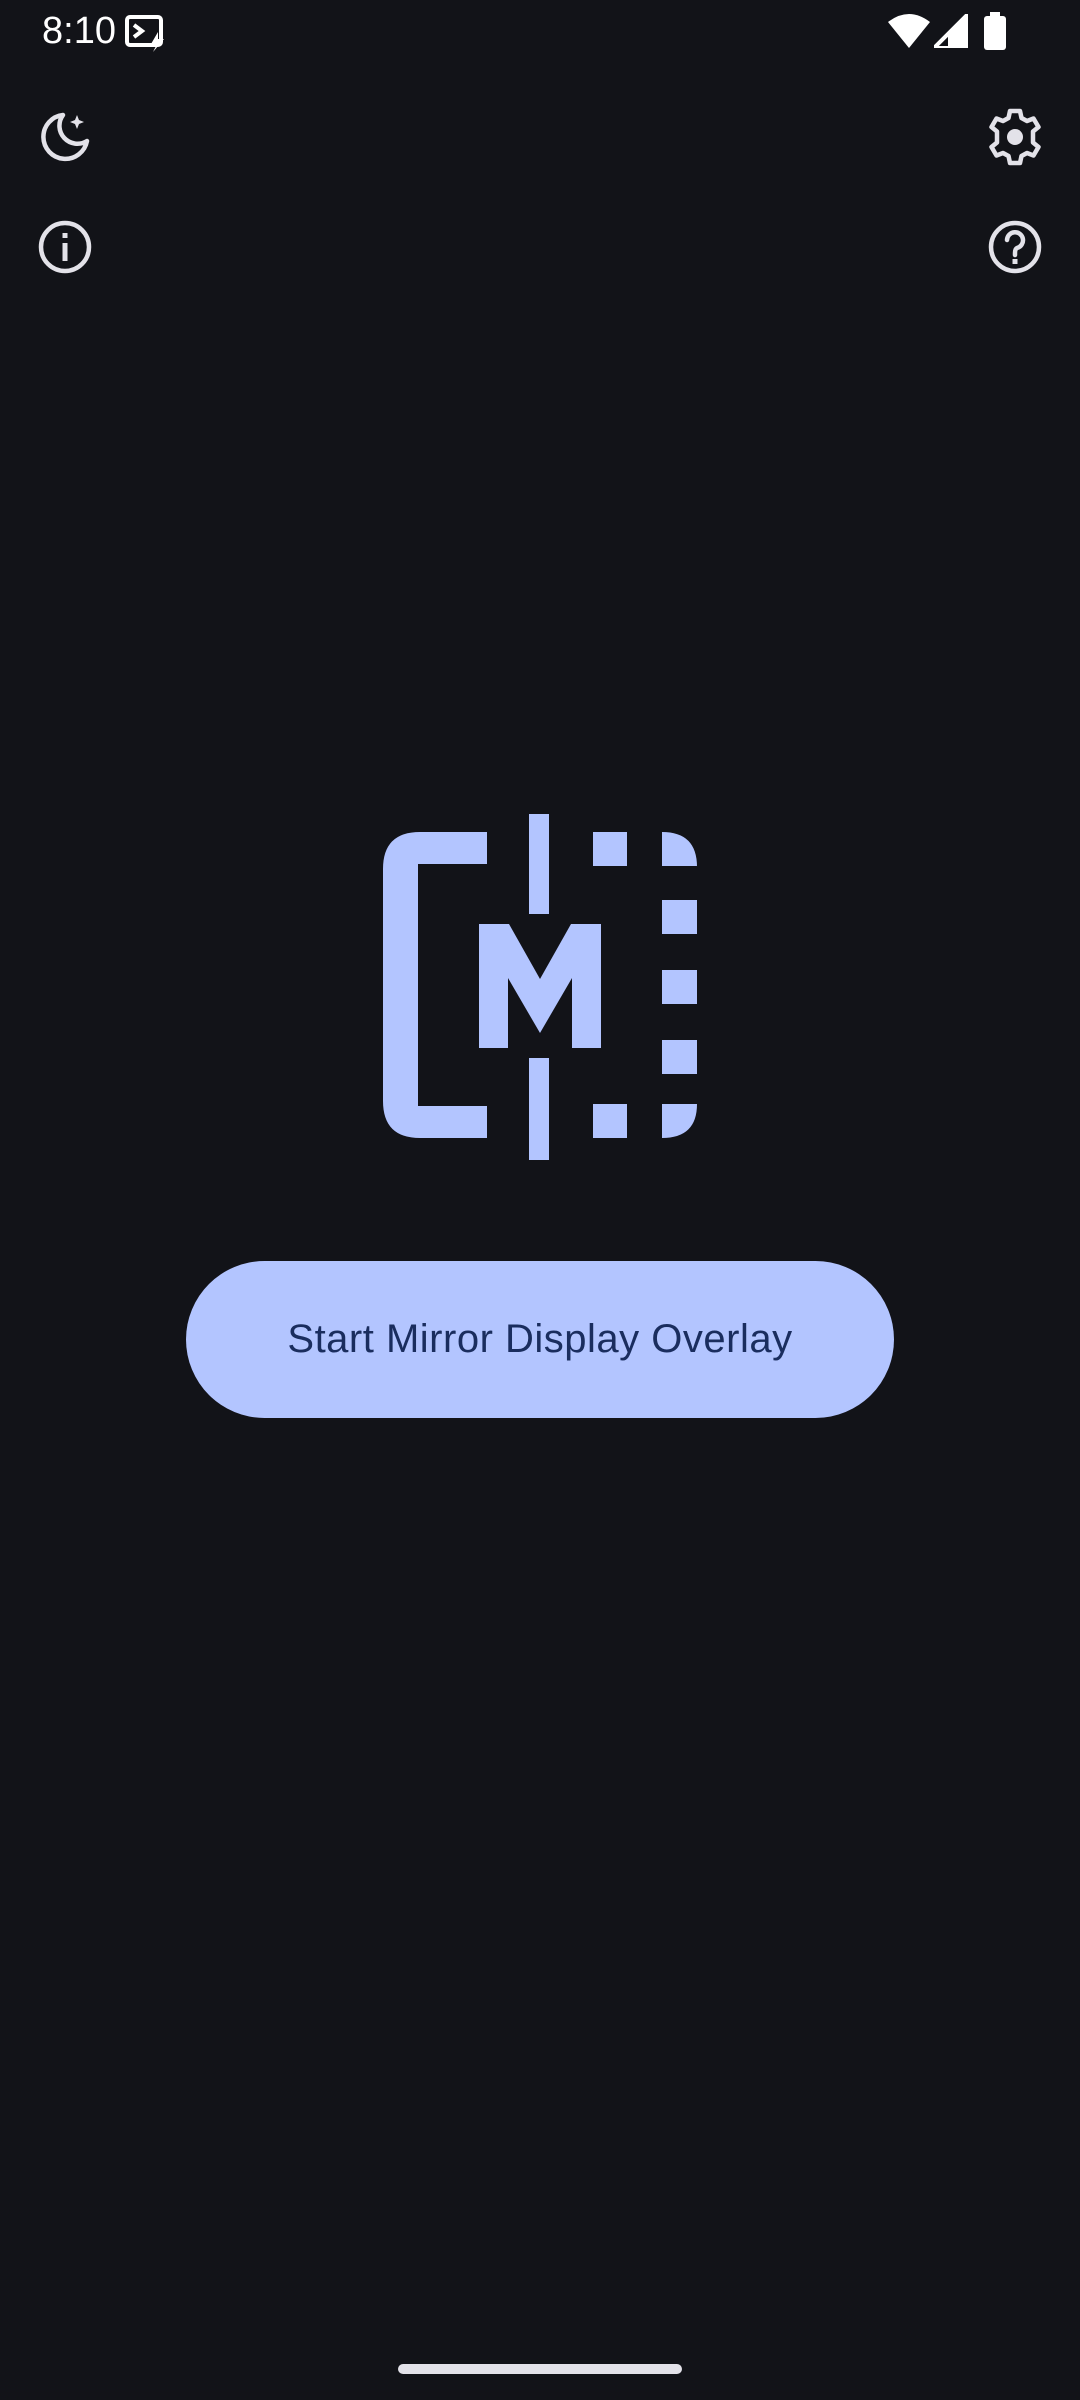  Describe the element at coordinates (540, 32) in the screenshot. I see `status-bar: 8:10` at that location.